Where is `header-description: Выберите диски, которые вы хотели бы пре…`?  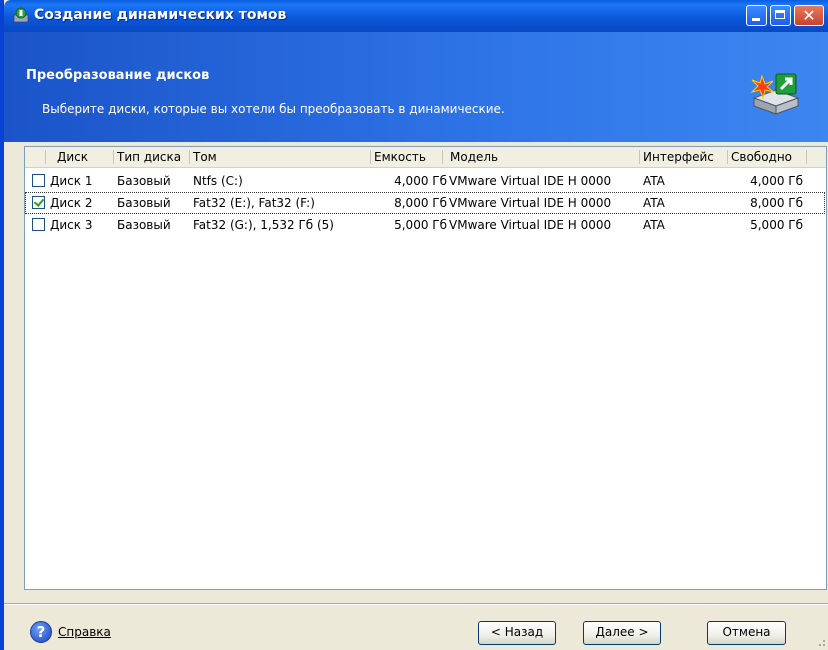
header-description: Выберите диски, которые вы хотели бы пре… is located at coordinates (273, 109).